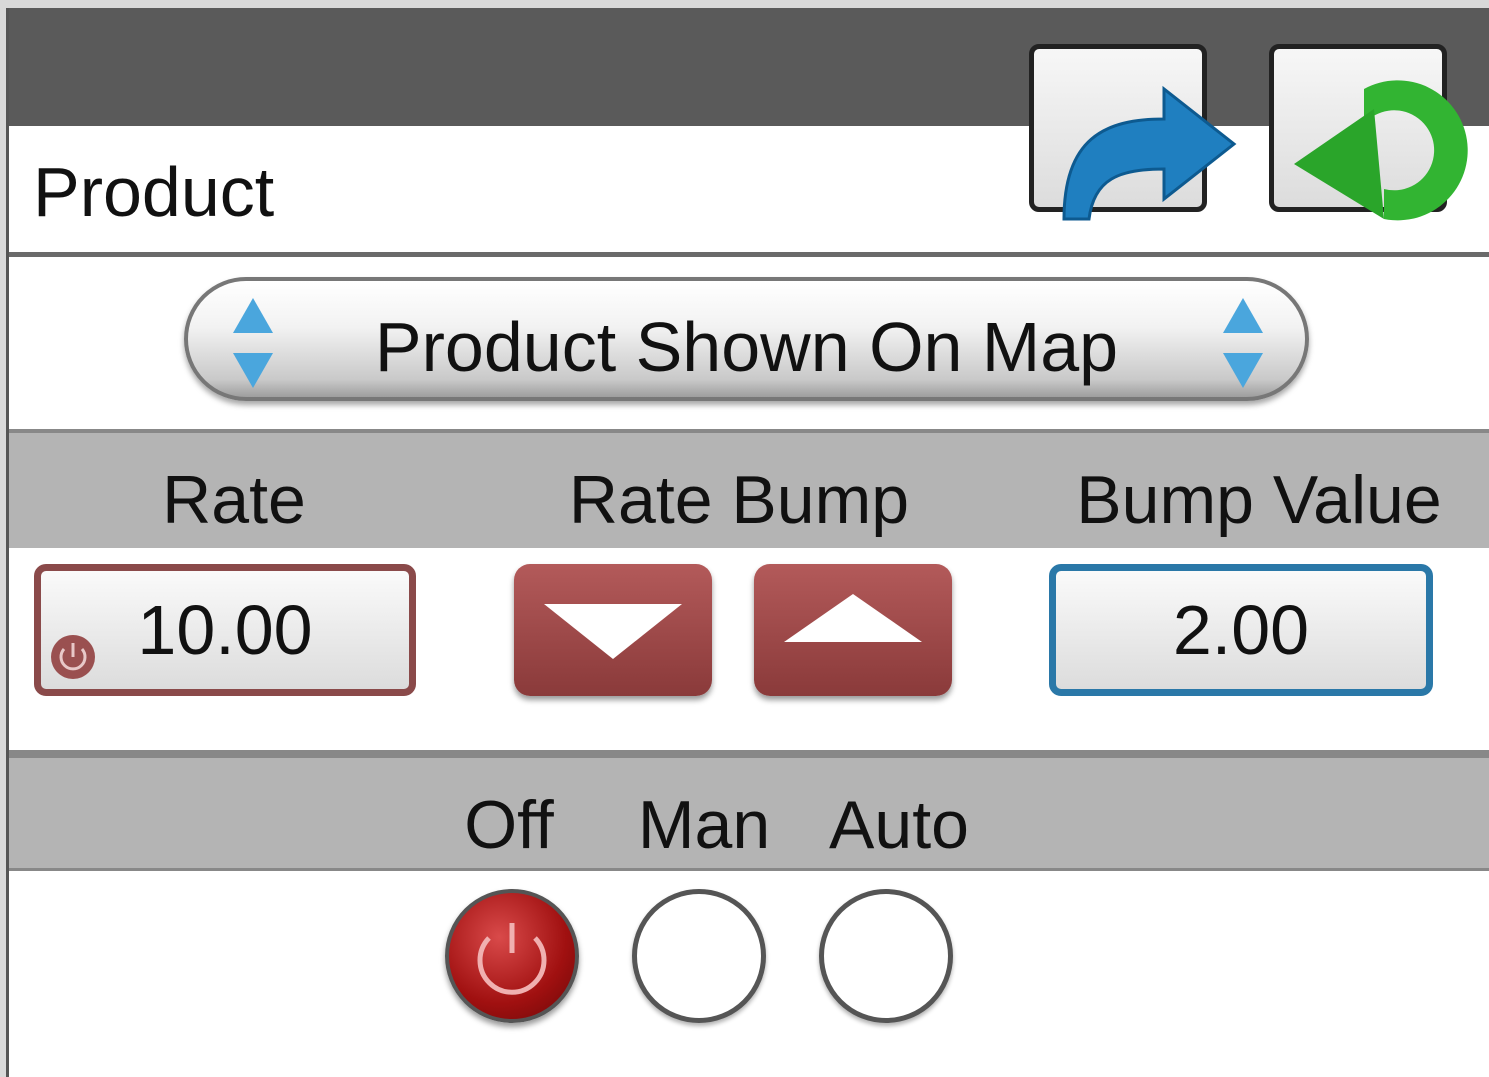  What do you see at coordinates (886, 956) in the screenshot?
I see `mode-auto-radio` at bounding box center [886, 956].